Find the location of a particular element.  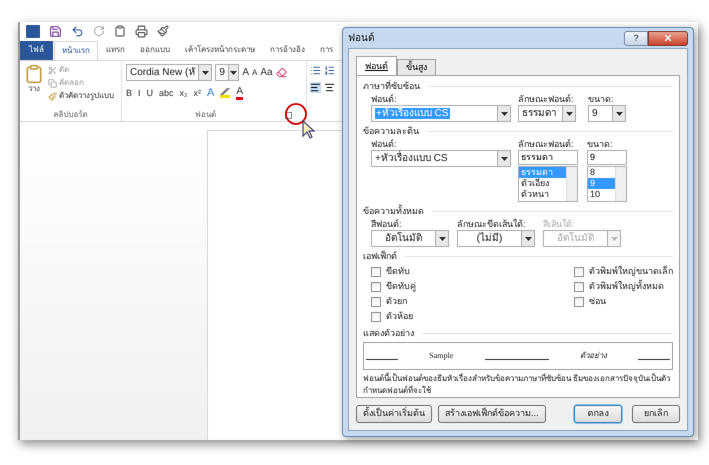

format-button: x₂ is located at coordinates (184, 93).